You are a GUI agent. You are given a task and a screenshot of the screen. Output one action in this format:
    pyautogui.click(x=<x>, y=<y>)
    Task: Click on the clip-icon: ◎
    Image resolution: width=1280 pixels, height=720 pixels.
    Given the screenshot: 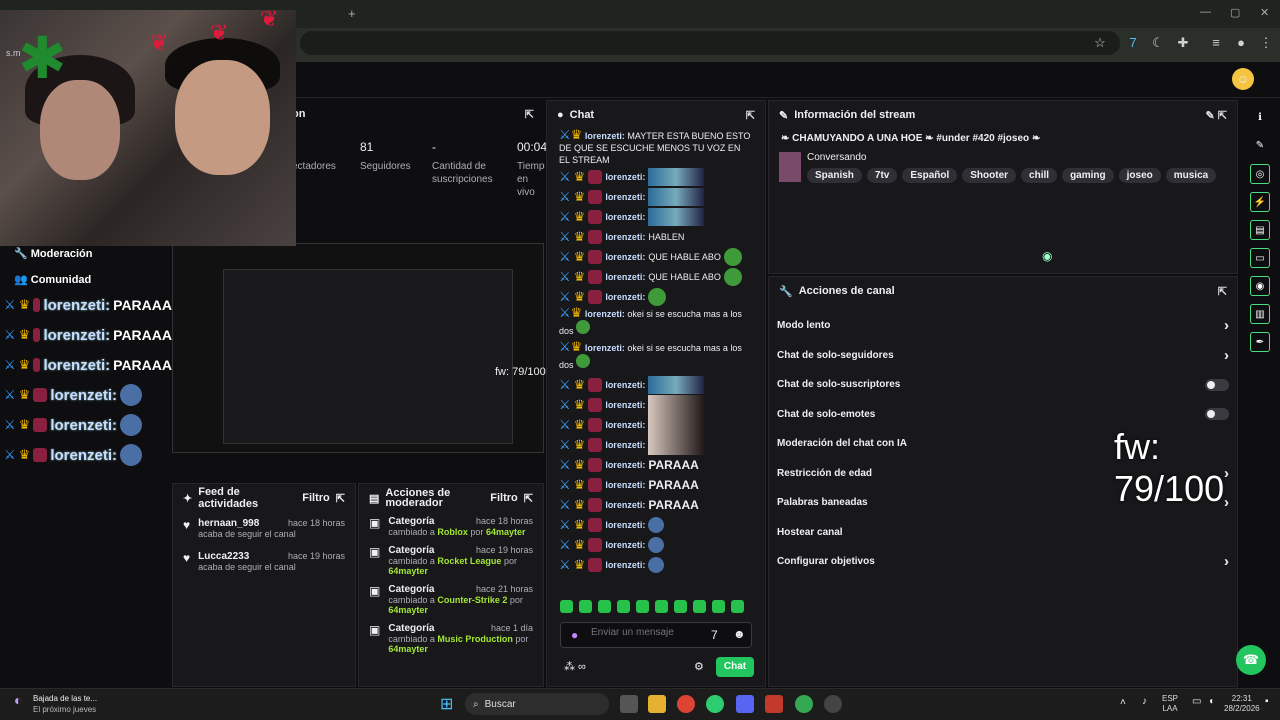 What is the action you would take?
    pyautogui.click(x=1260, y=174)
    